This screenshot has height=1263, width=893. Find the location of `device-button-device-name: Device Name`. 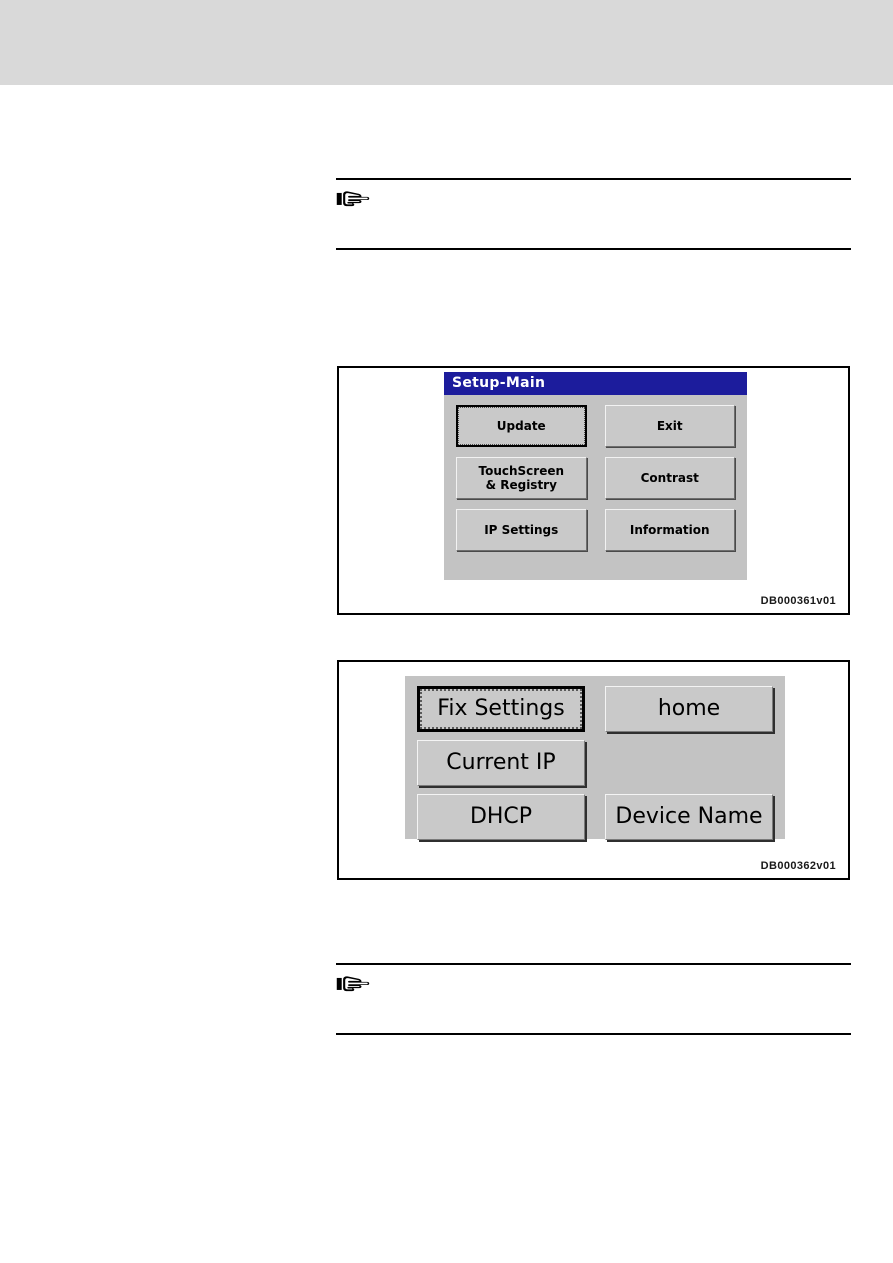

device-button-device-name: Device Name is located at coordinates (689, 817).